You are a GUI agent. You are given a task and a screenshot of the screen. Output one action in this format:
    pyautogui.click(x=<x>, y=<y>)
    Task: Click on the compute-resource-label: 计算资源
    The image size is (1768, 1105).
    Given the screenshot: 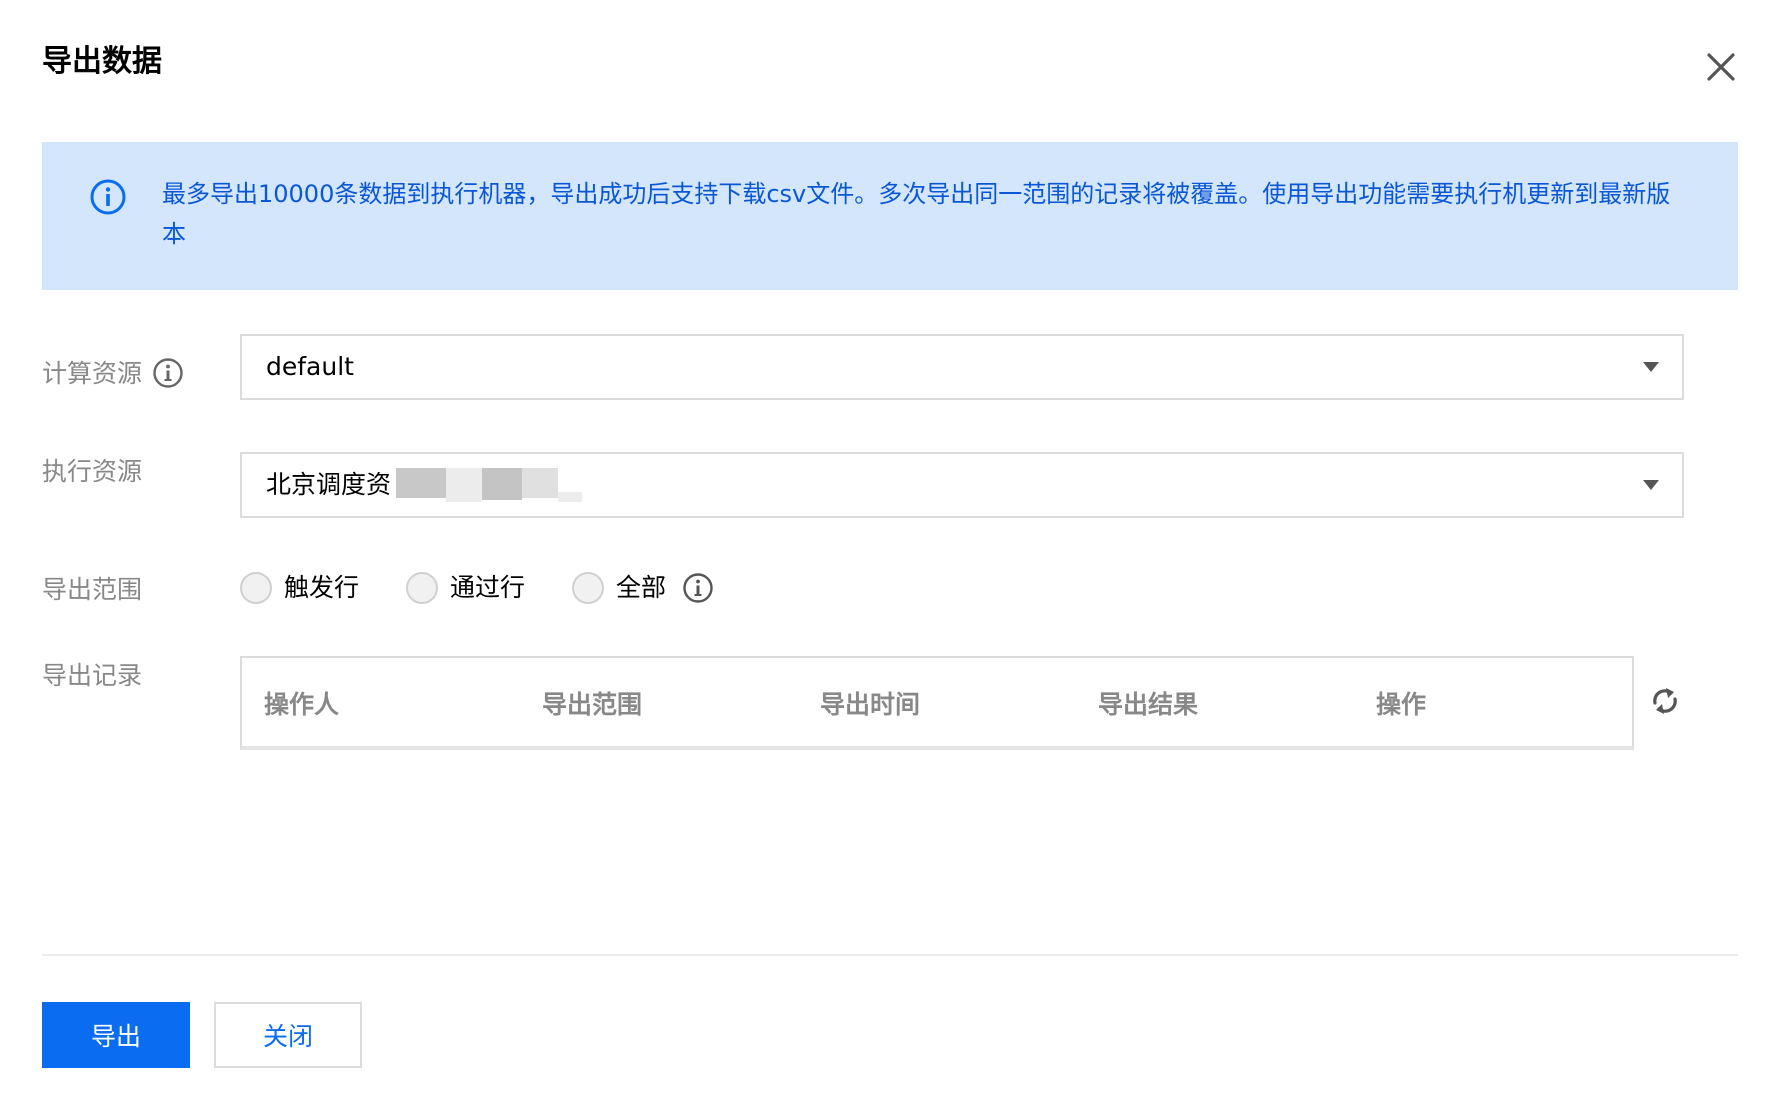 What is the action you would take?
    pyautogui.click(x=113, y=374)
    